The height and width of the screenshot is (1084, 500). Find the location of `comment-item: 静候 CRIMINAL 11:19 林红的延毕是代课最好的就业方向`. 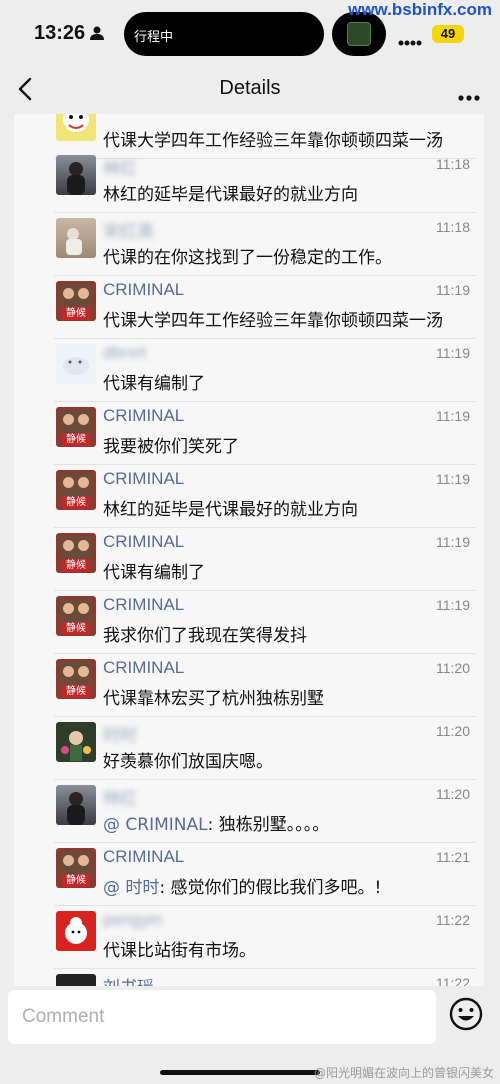

comment-item: 静候 CRIMINAL 11:19 林红的延毕是代课最好的就业方向 is located at coordinates (265, 496).